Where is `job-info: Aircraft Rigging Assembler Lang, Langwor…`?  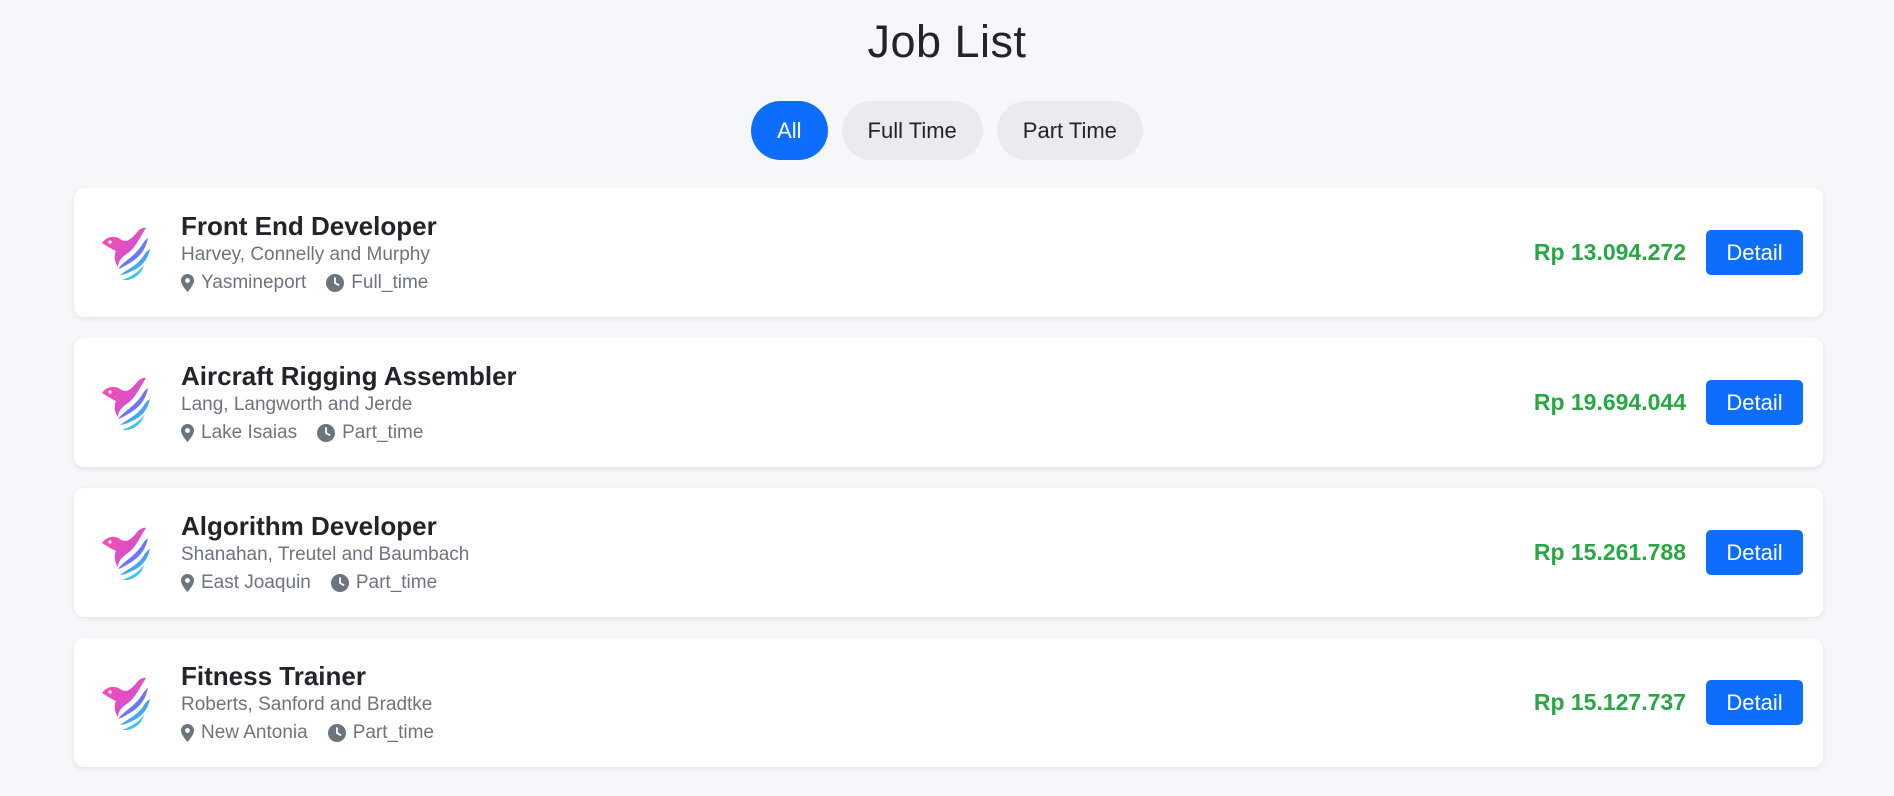
job-info: Aircraft Rigging Assembler Lang, Langwor… is located at coordinates (349, 402).